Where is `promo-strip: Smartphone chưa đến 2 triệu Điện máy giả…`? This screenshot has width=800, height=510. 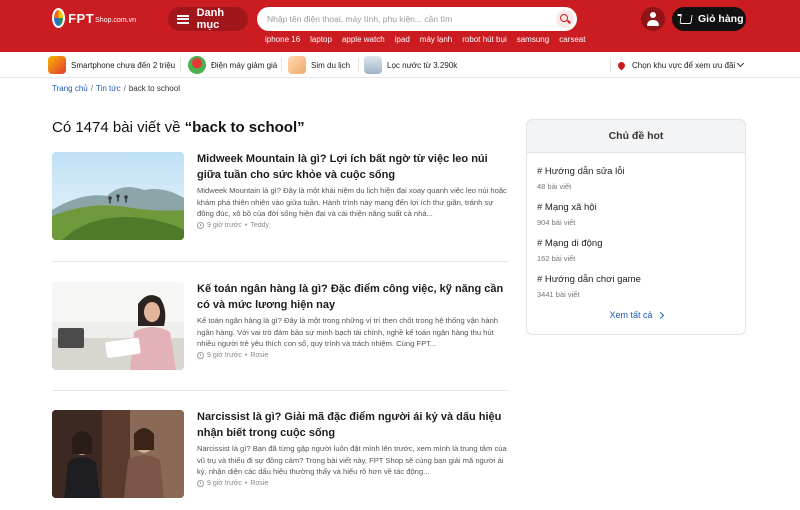 promo-strip: Smartphone chưa đến 2 triệu Điện máy giả… is located at coordinates (400, 65).